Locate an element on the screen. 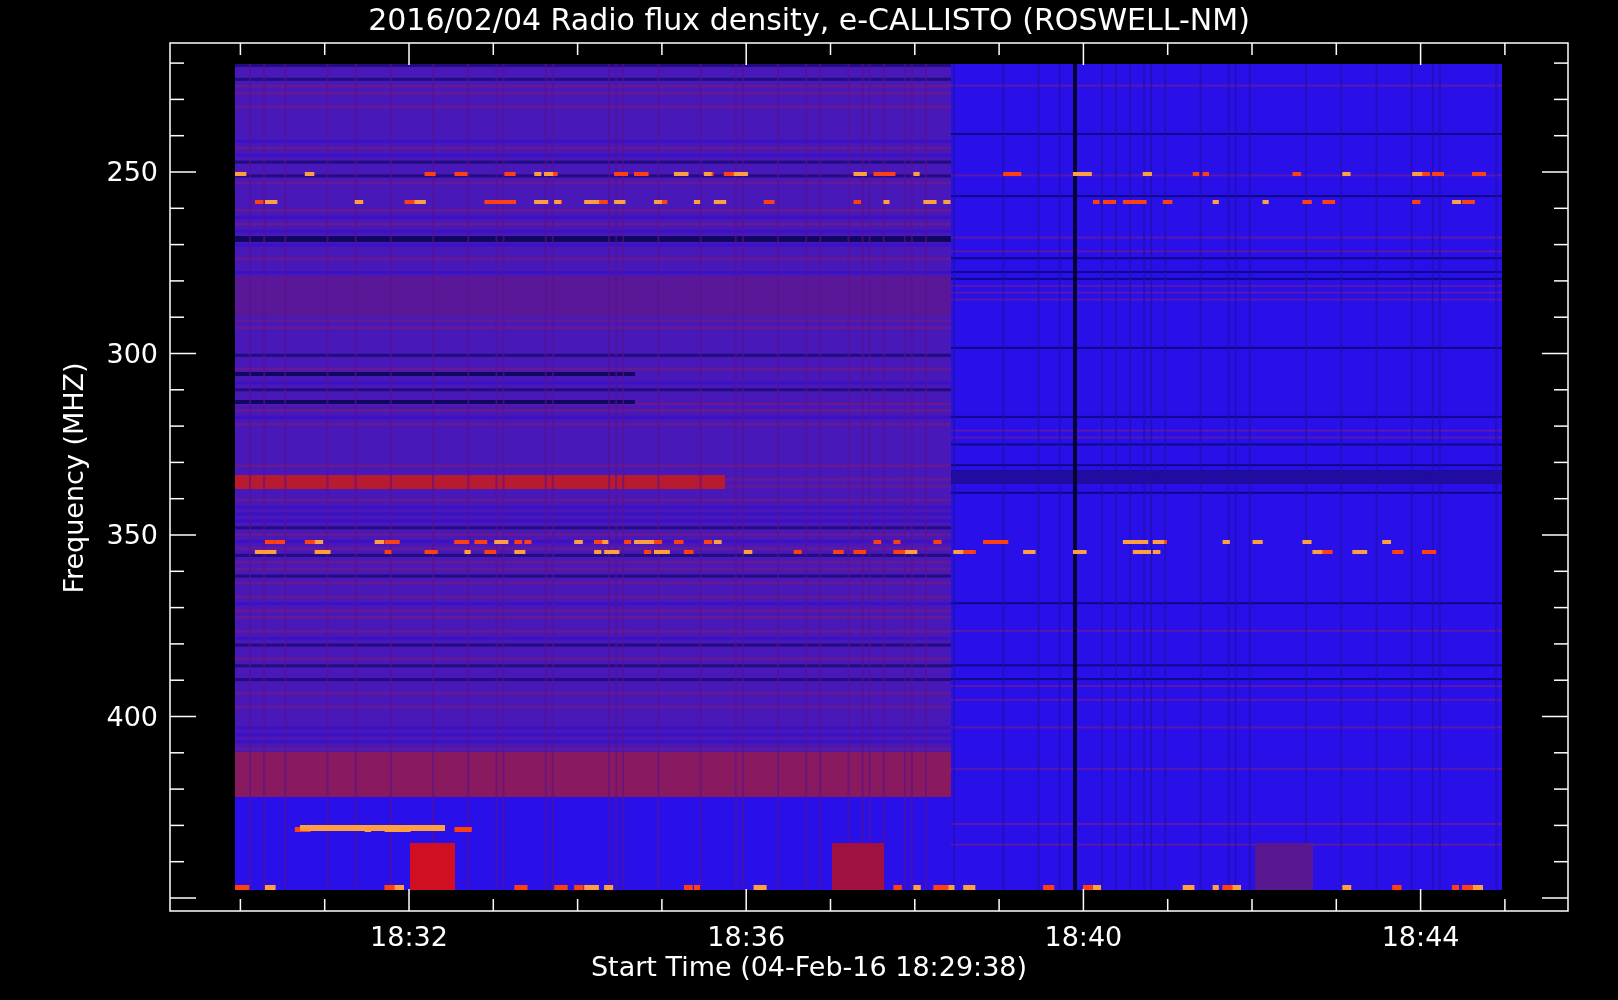  y-tick-label: 250 is located at coordinates (132, 171).